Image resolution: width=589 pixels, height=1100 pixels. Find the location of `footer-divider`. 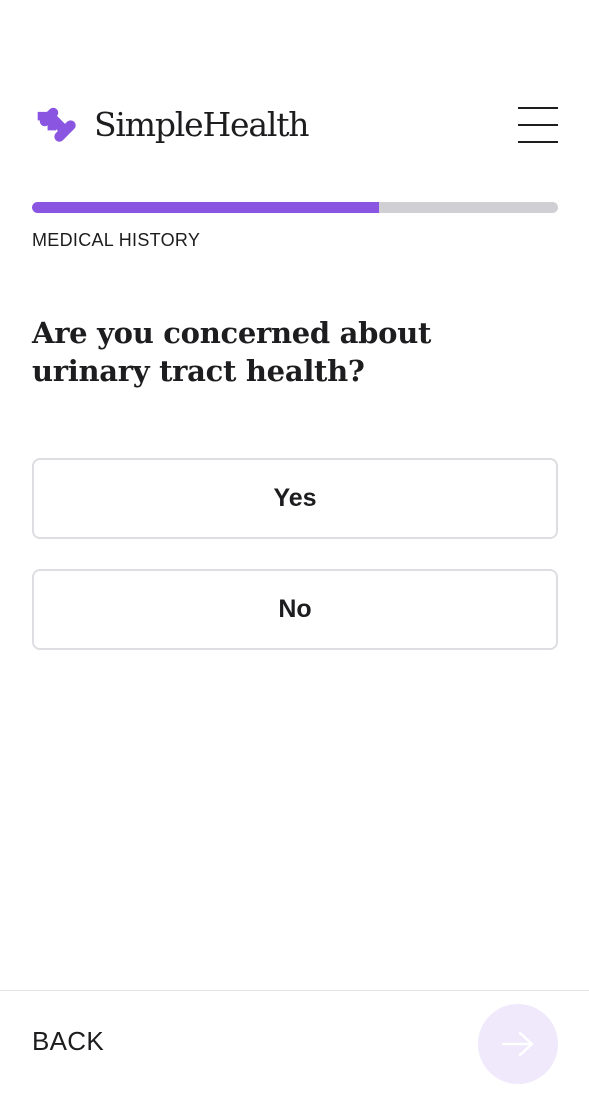

footer-divider is located at coordinates (294, 990).